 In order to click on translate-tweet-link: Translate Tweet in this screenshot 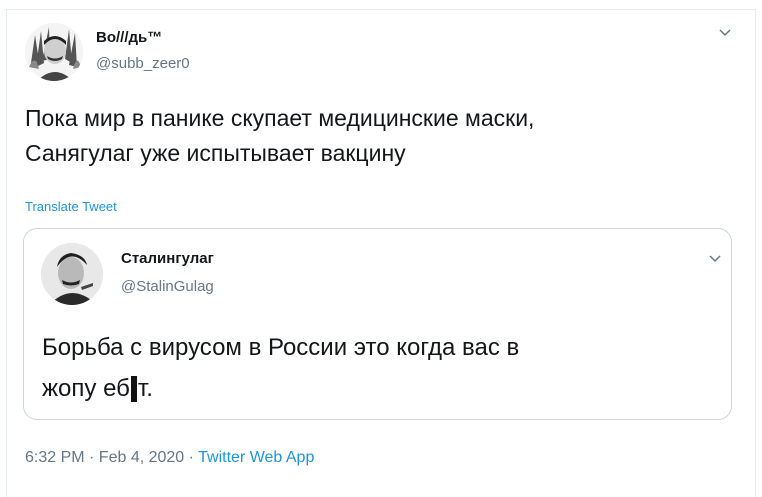, I will do `click(71, 206)`.